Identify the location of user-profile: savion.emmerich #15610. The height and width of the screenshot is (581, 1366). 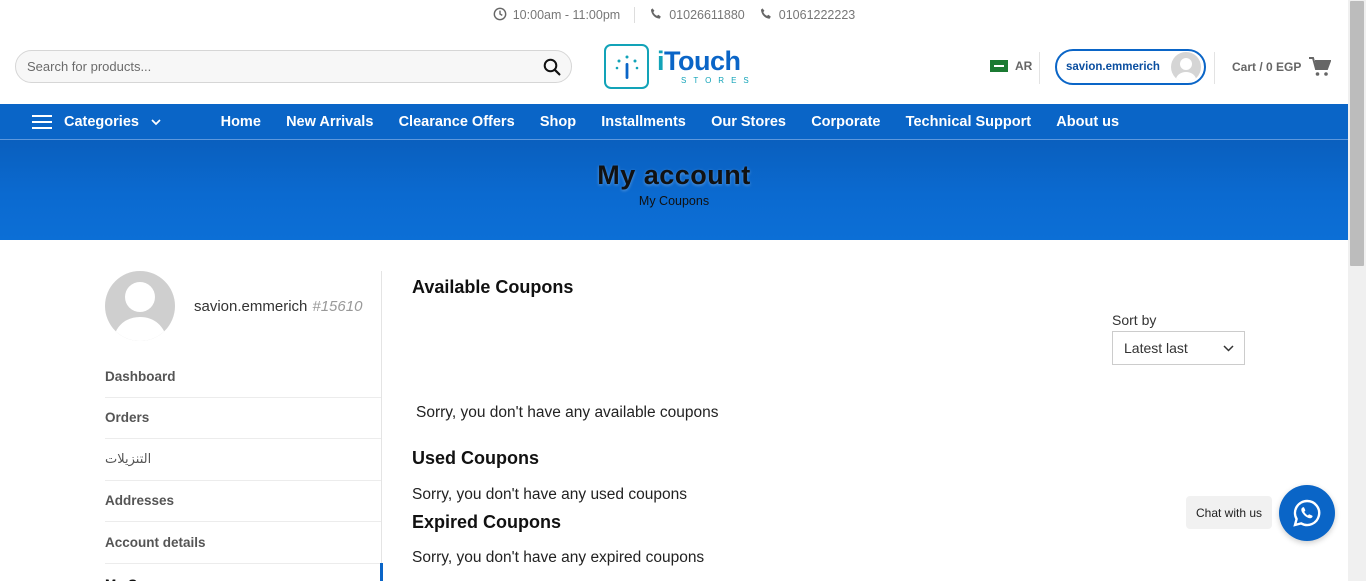
(233, 306).